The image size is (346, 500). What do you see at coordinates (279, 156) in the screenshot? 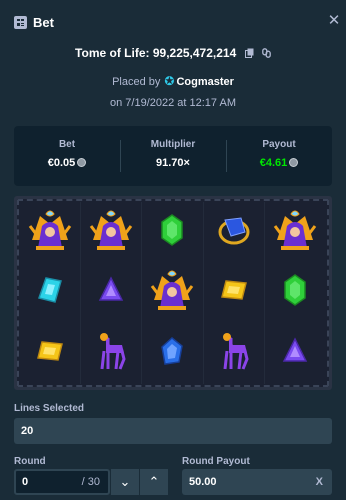
I see `stat-payout: Payout €4.61` at bounding box center [279, 156].